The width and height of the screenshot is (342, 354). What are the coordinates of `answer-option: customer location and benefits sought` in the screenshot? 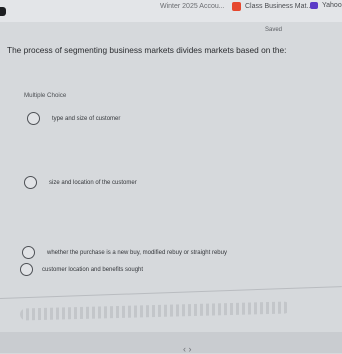 It's located at (81, 269).